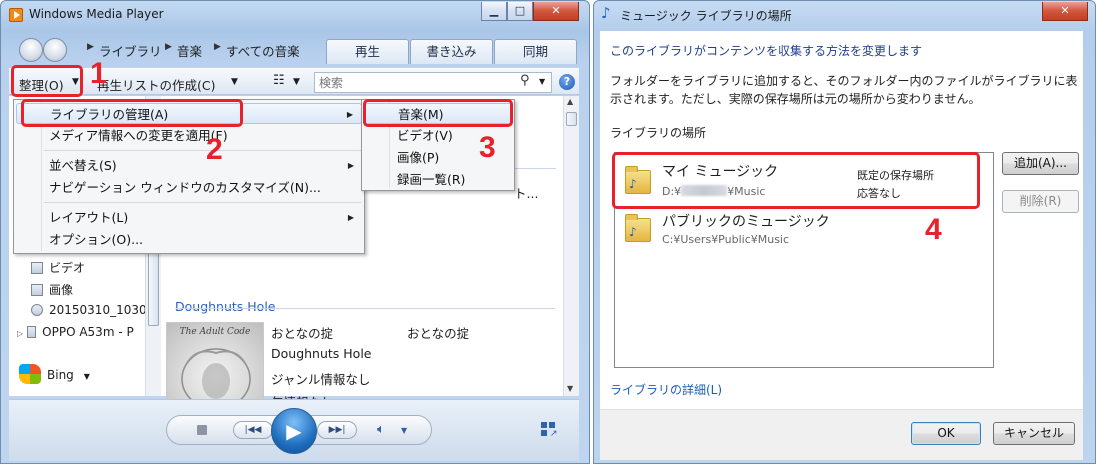 This screenshot has width=1096, height=464. I want to click on locations-label: ライブラリの場所, so click(658, 133).